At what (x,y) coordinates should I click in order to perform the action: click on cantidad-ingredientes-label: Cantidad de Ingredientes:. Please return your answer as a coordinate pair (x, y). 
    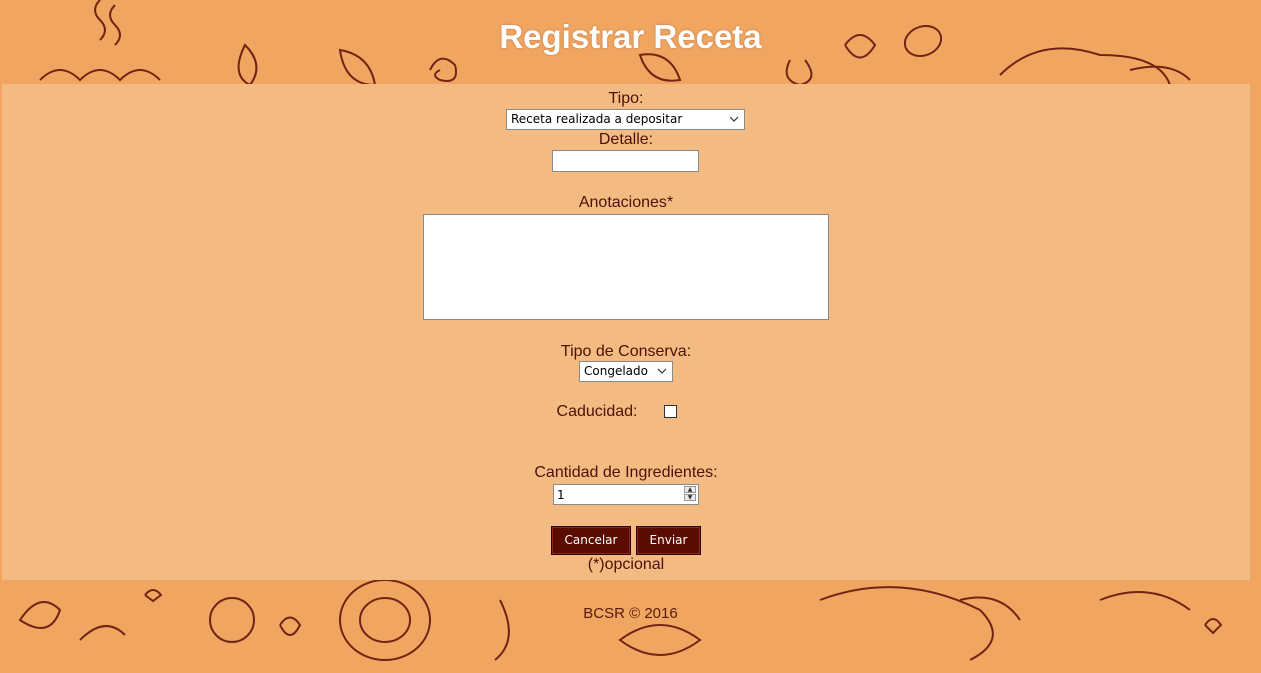
    Looking at the image, I should click on (626, 472).